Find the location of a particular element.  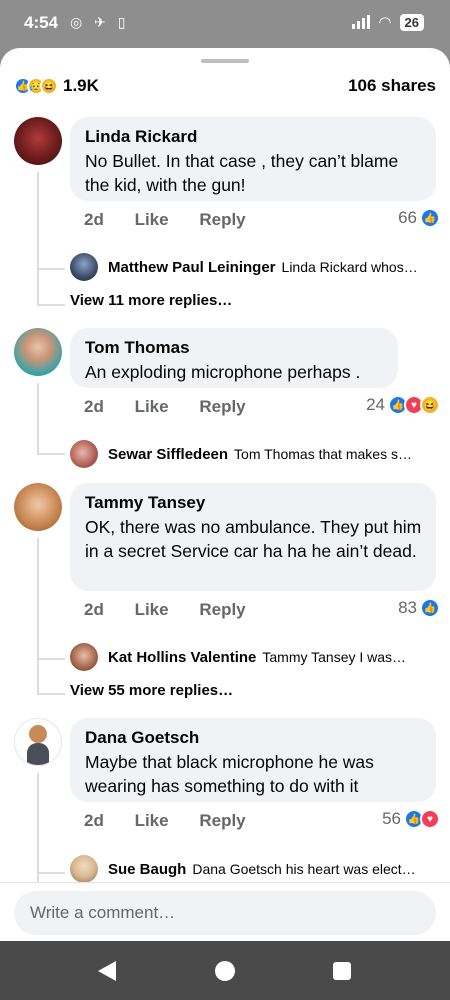

notification-icons: ◎ ✈ ▯ is located at coordinates (100, 22).